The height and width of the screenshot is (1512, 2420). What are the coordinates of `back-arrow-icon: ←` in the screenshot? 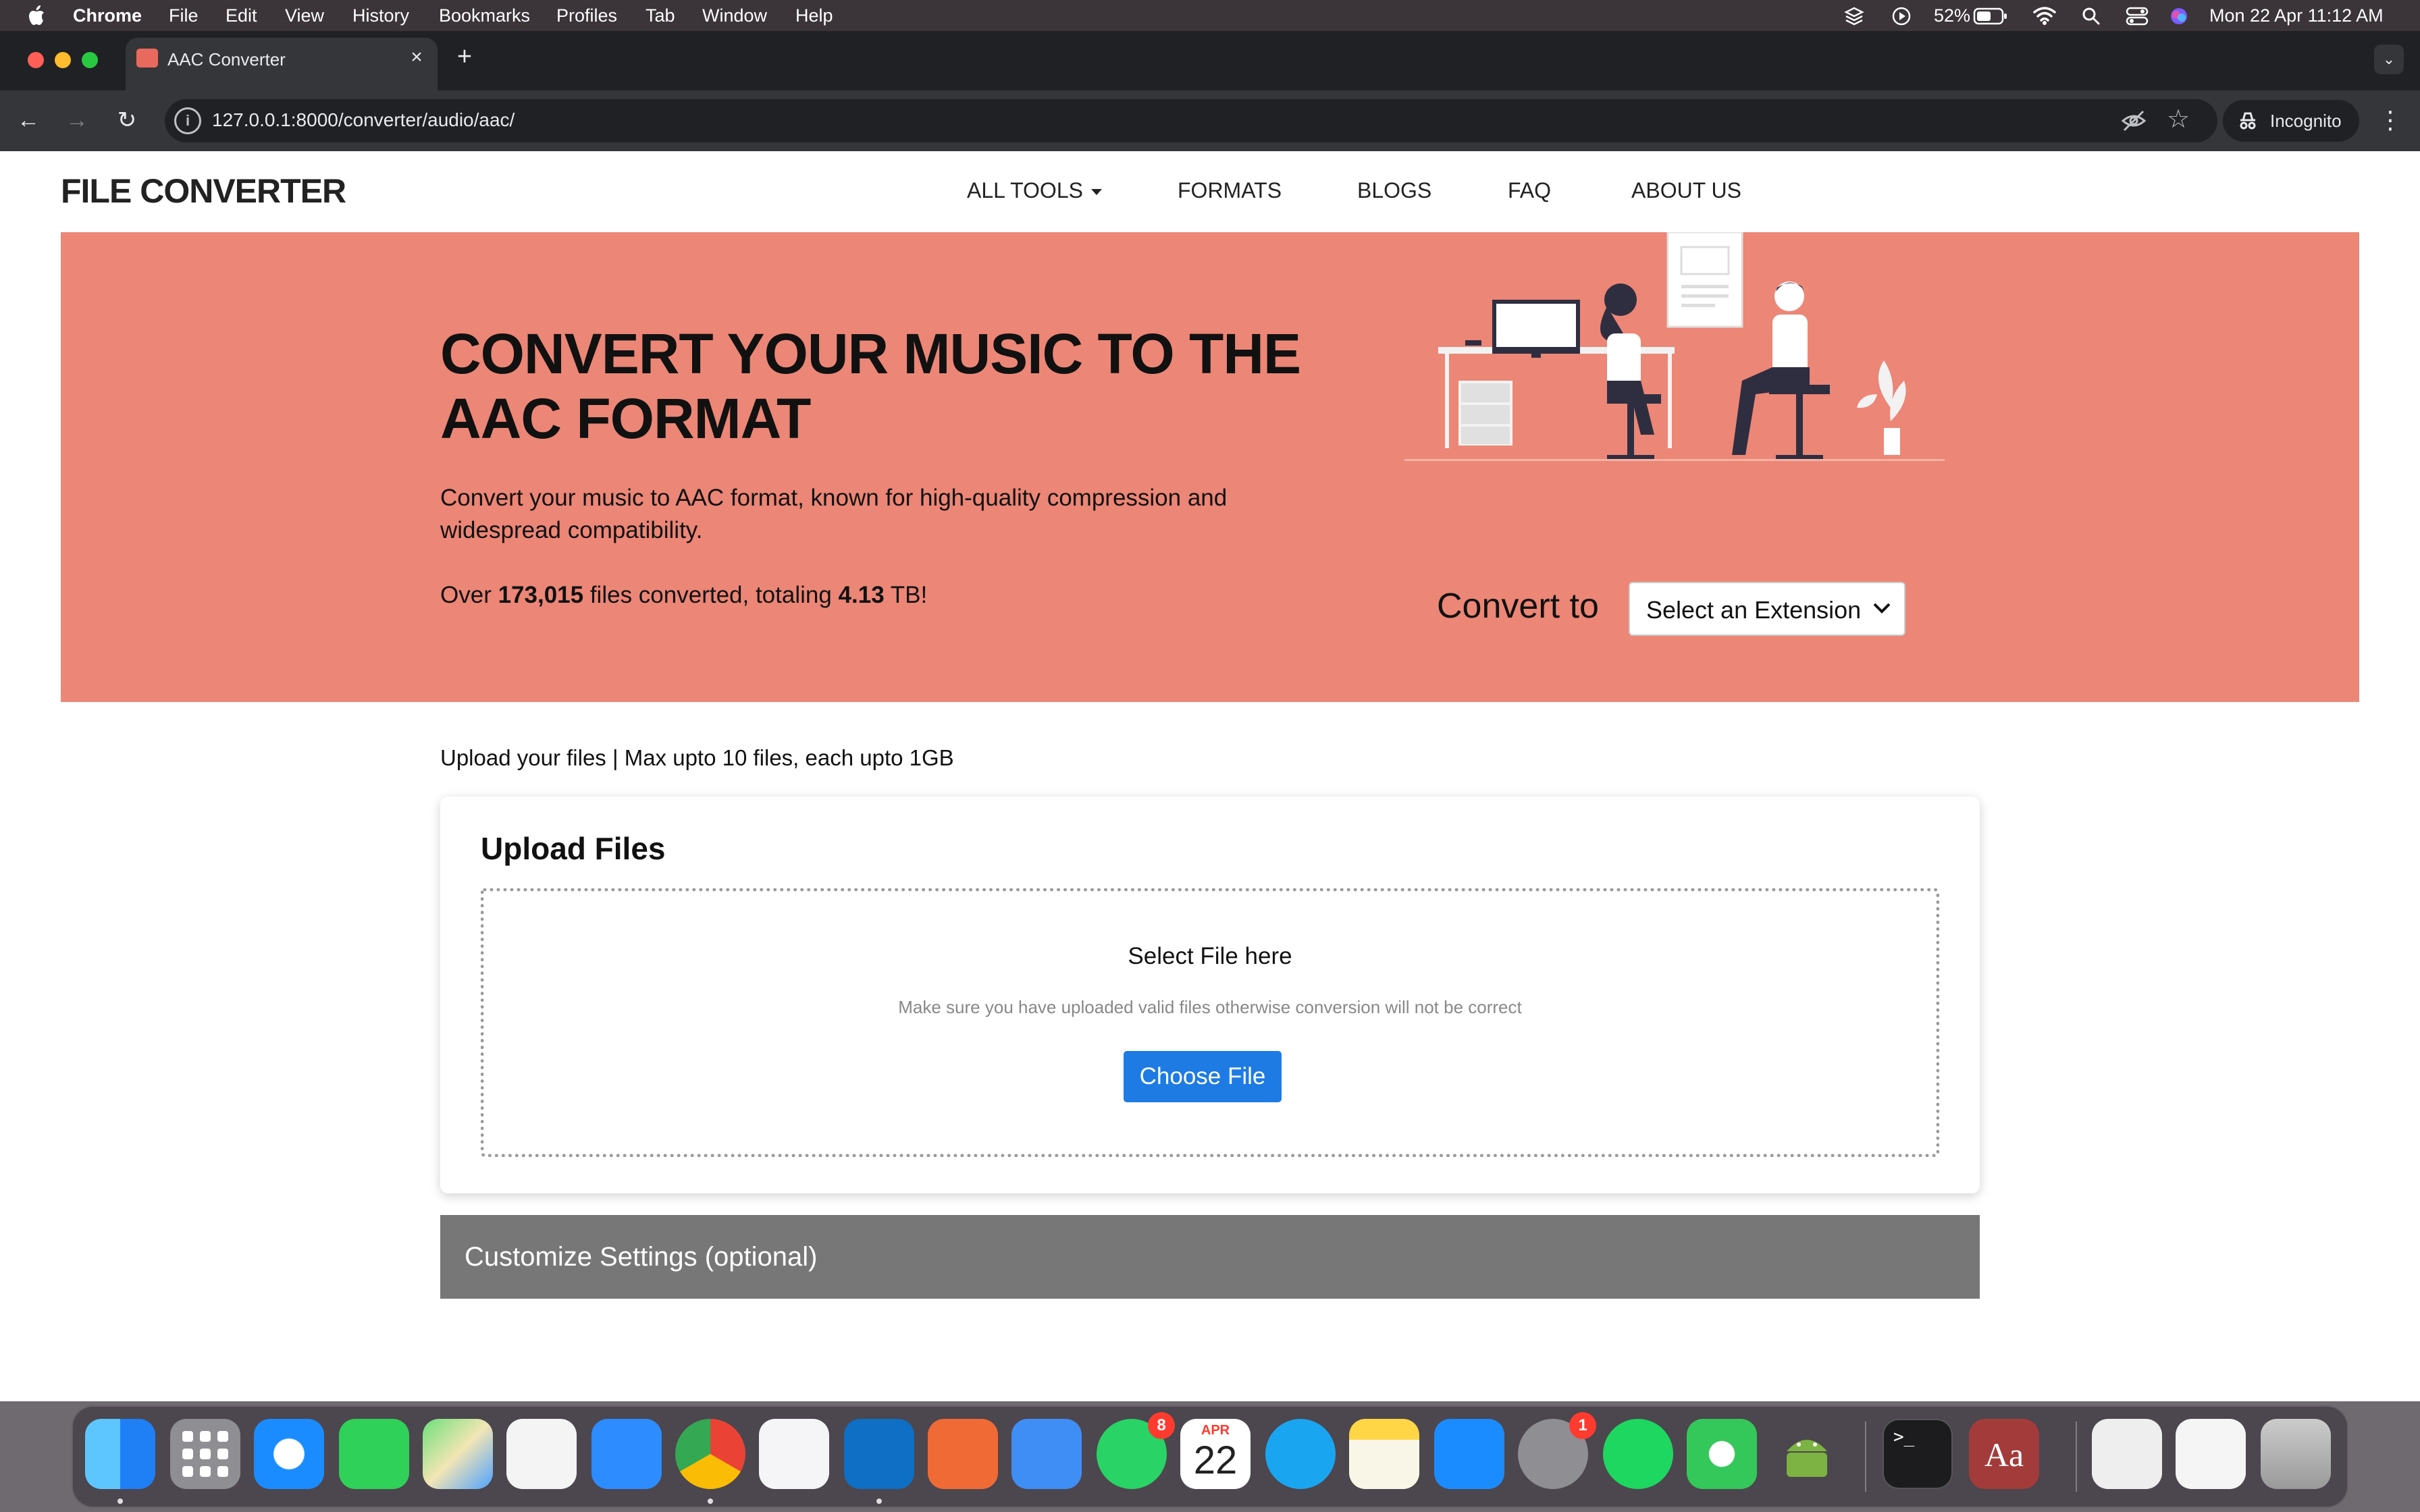 It's located at (28, 120).